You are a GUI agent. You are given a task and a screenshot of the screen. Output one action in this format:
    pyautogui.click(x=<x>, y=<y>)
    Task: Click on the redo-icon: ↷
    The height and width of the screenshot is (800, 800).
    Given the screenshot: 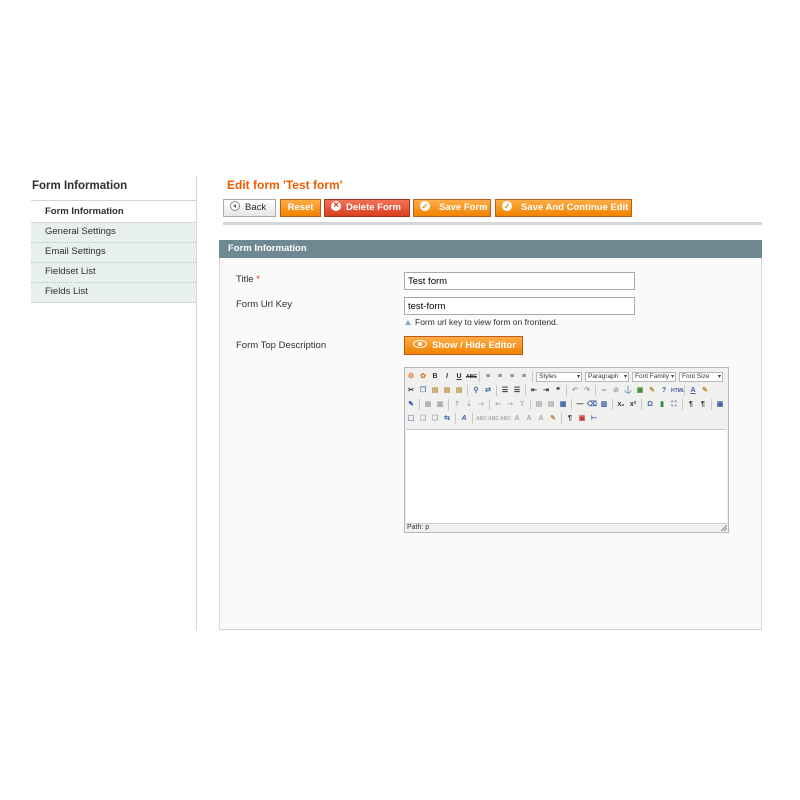 What is the action you would take?
    pyautogui.click(x=587, y=391)
    